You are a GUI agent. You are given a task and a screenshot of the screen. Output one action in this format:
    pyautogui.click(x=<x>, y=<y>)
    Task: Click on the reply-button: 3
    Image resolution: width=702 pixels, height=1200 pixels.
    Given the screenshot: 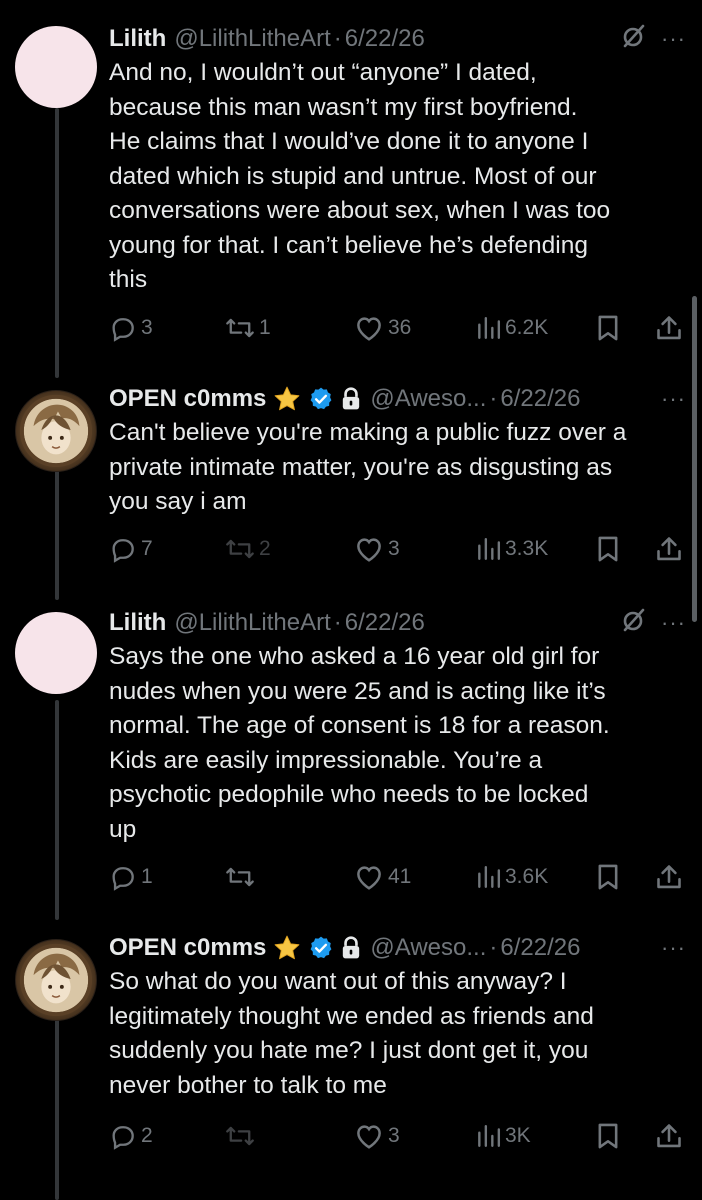 What is the action you would take?
    pyautogui.click(x=131, y=328)
    